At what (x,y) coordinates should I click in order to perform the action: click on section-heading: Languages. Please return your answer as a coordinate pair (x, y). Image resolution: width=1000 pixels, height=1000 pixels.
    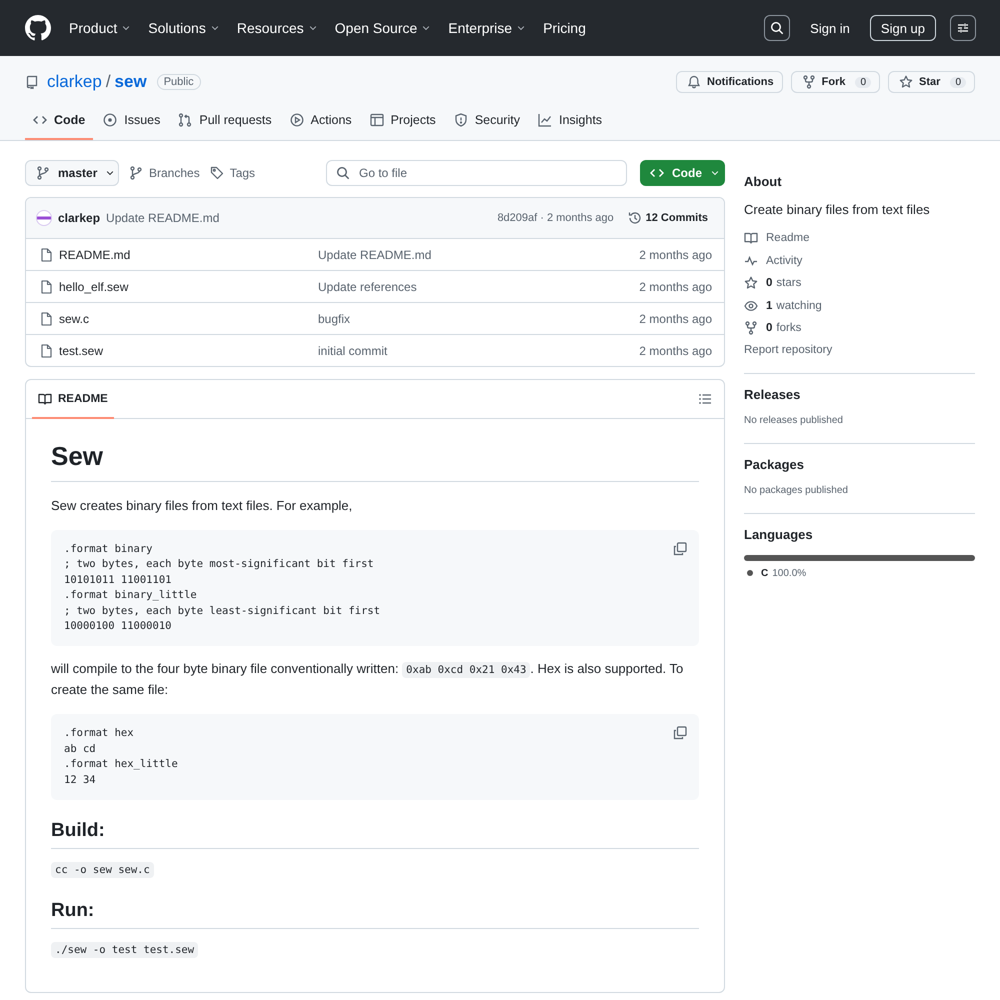
    Looking at the image, I should click on (779, 534).